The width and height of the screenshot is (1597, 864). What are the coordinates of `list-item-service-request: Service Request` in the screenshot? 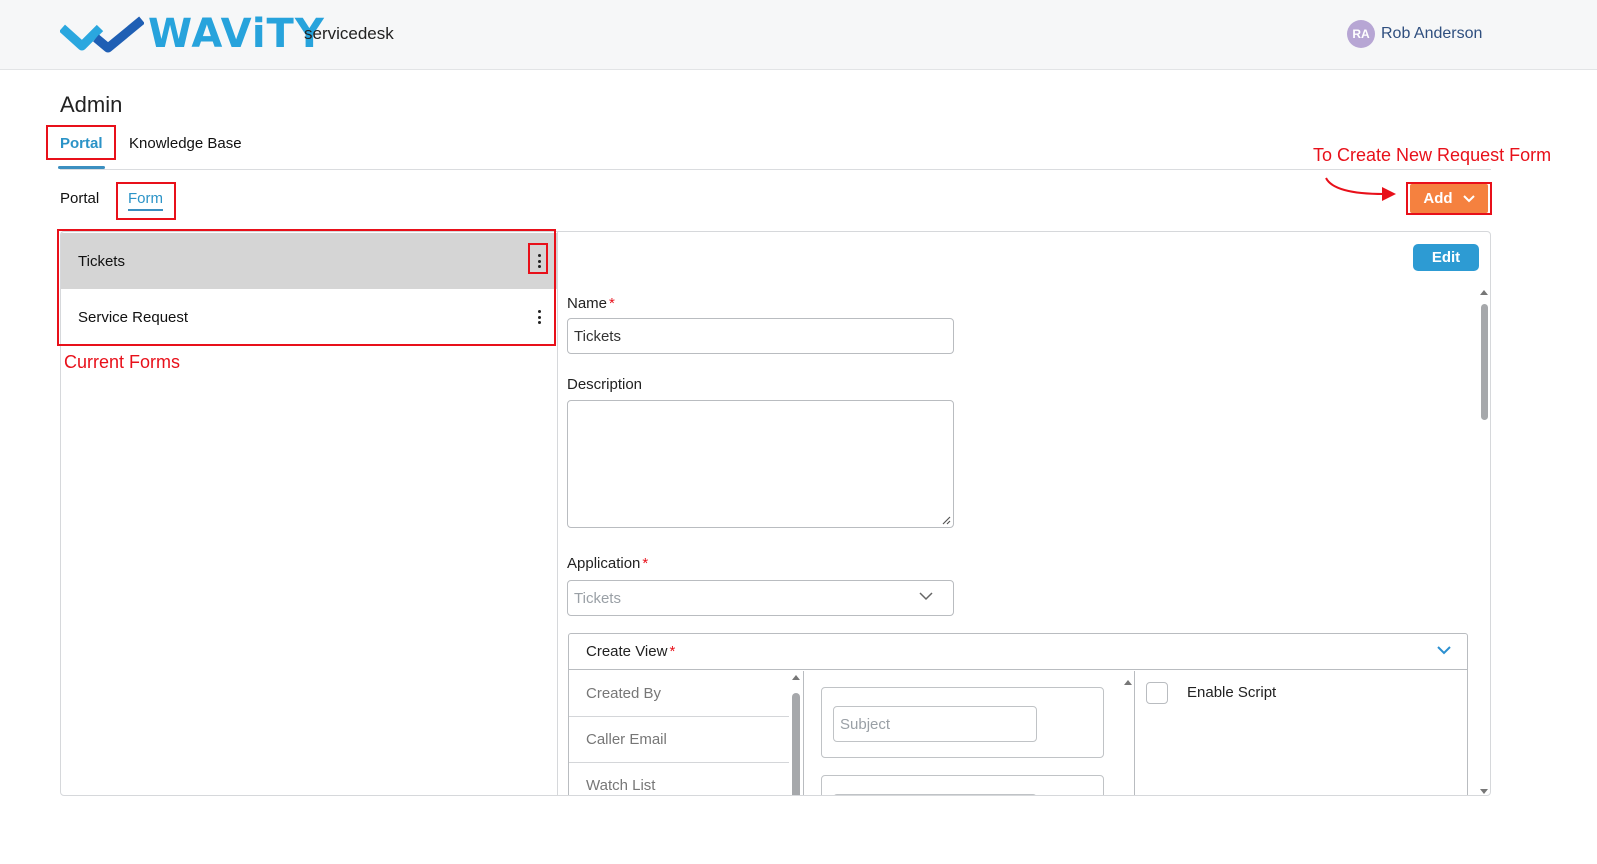 It's located at (309, 317).